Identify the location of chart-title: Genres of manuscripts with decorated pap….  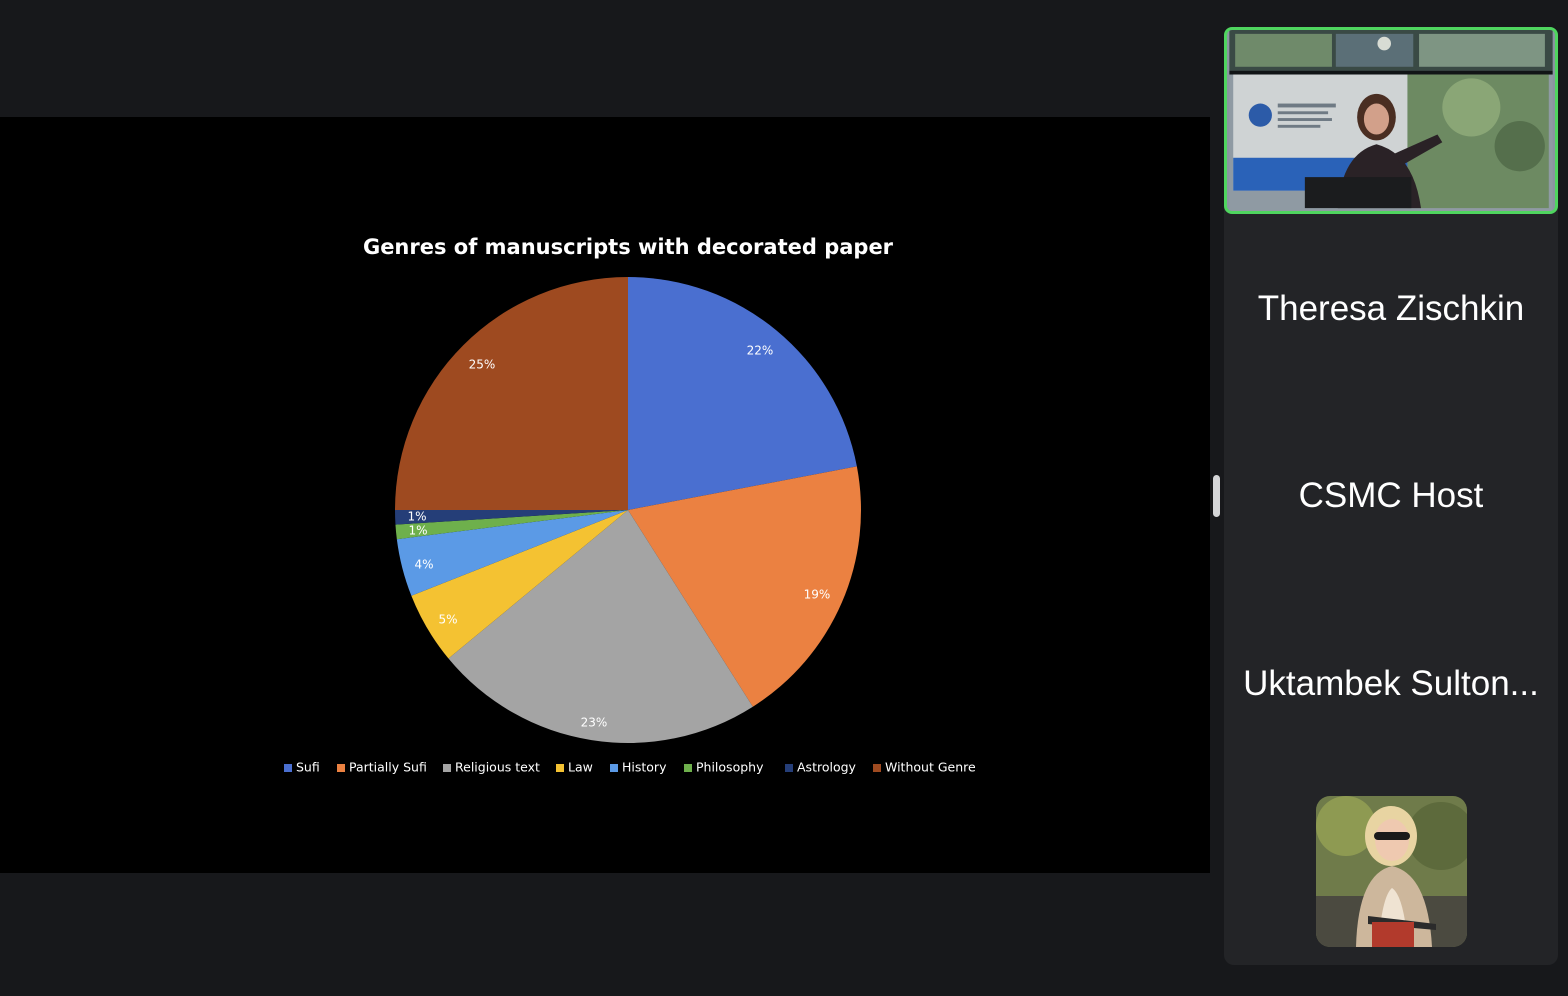
(628, 247).